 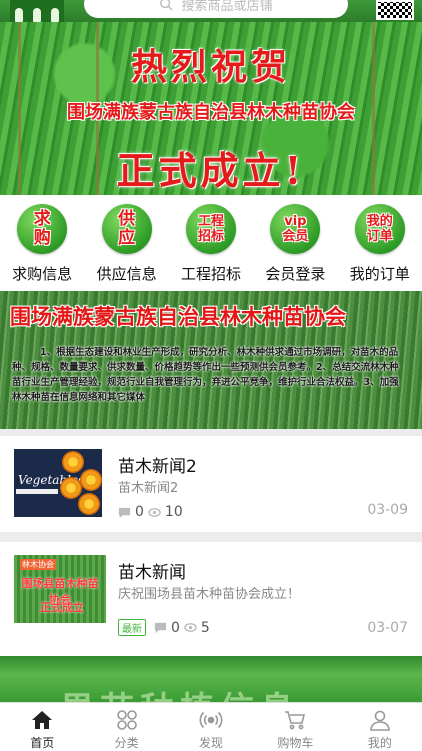 I want to click on grid-icon, so click(x=126, y=720).